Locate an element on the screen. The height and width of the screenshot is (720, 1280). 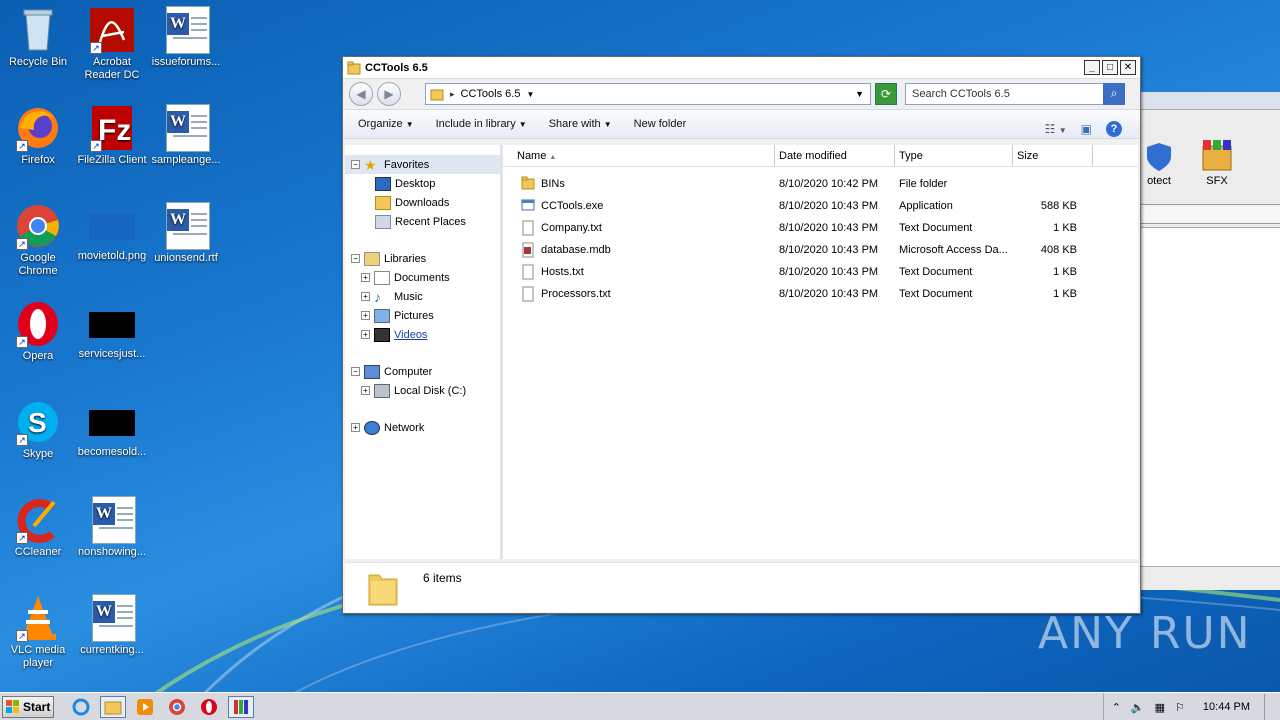
network-tray-icon: ▦ is located at coordinates (1160, 707).